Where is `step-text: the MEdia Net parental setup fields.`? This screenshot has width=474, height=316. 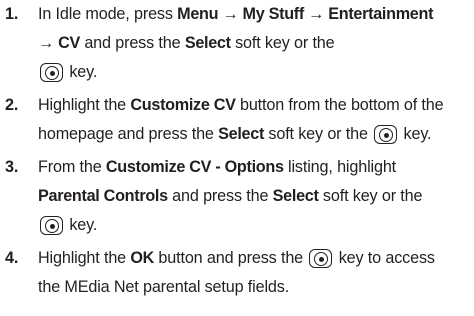 step-text: the MEdia Net parental setup fields. is located at coordinates (164, 287).